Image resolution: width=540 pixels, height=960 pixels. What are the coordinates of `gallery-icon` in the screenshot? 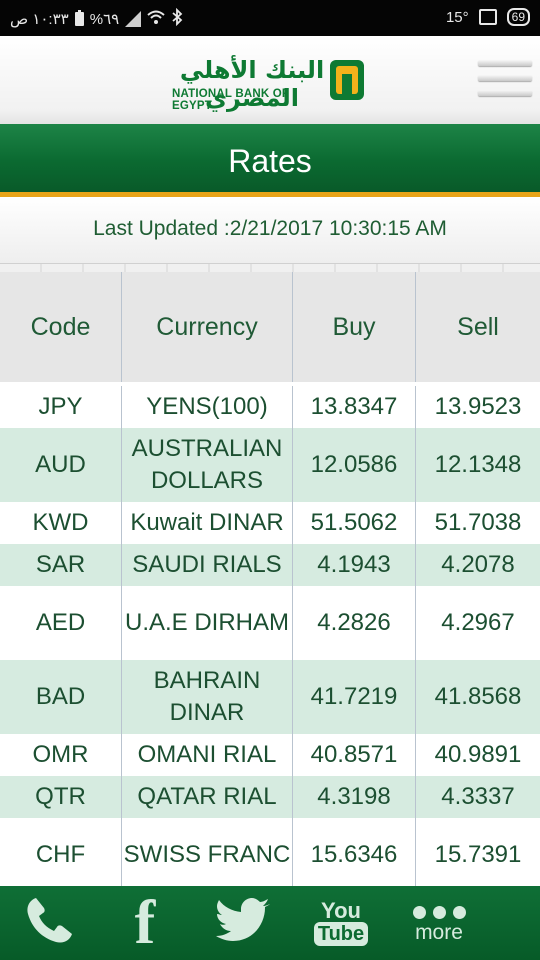 It's located at (487, 17).